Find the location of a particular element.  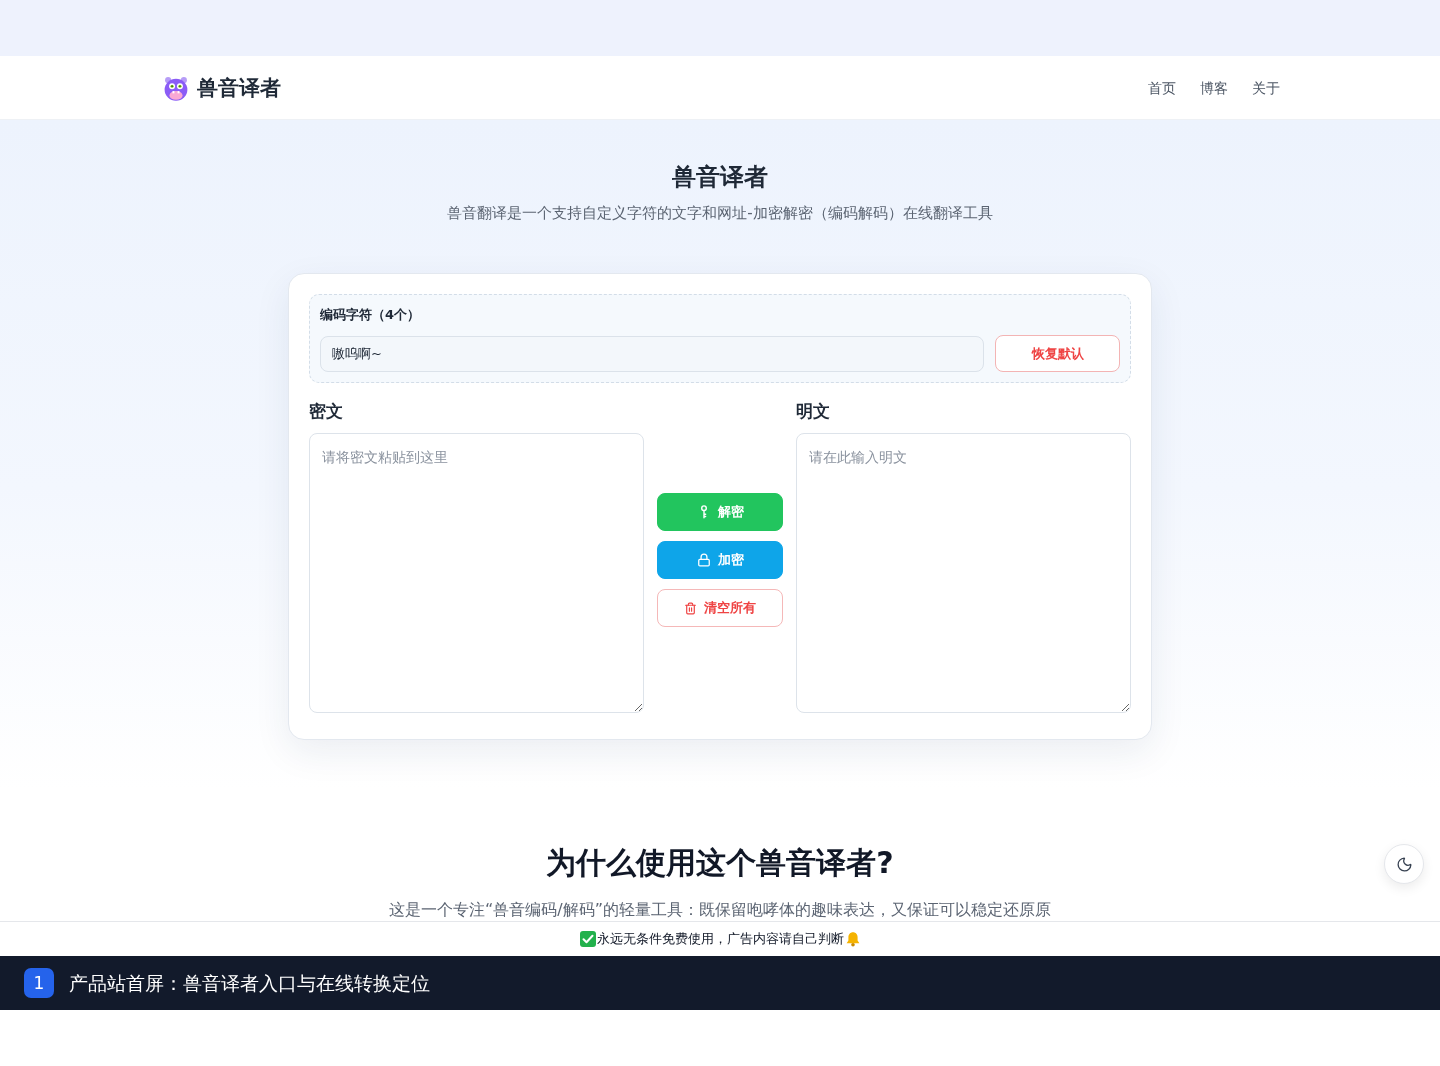

notice-text: 永远无条件免费使用，广告内容请自己判断 is located at coordinates (720, 939).